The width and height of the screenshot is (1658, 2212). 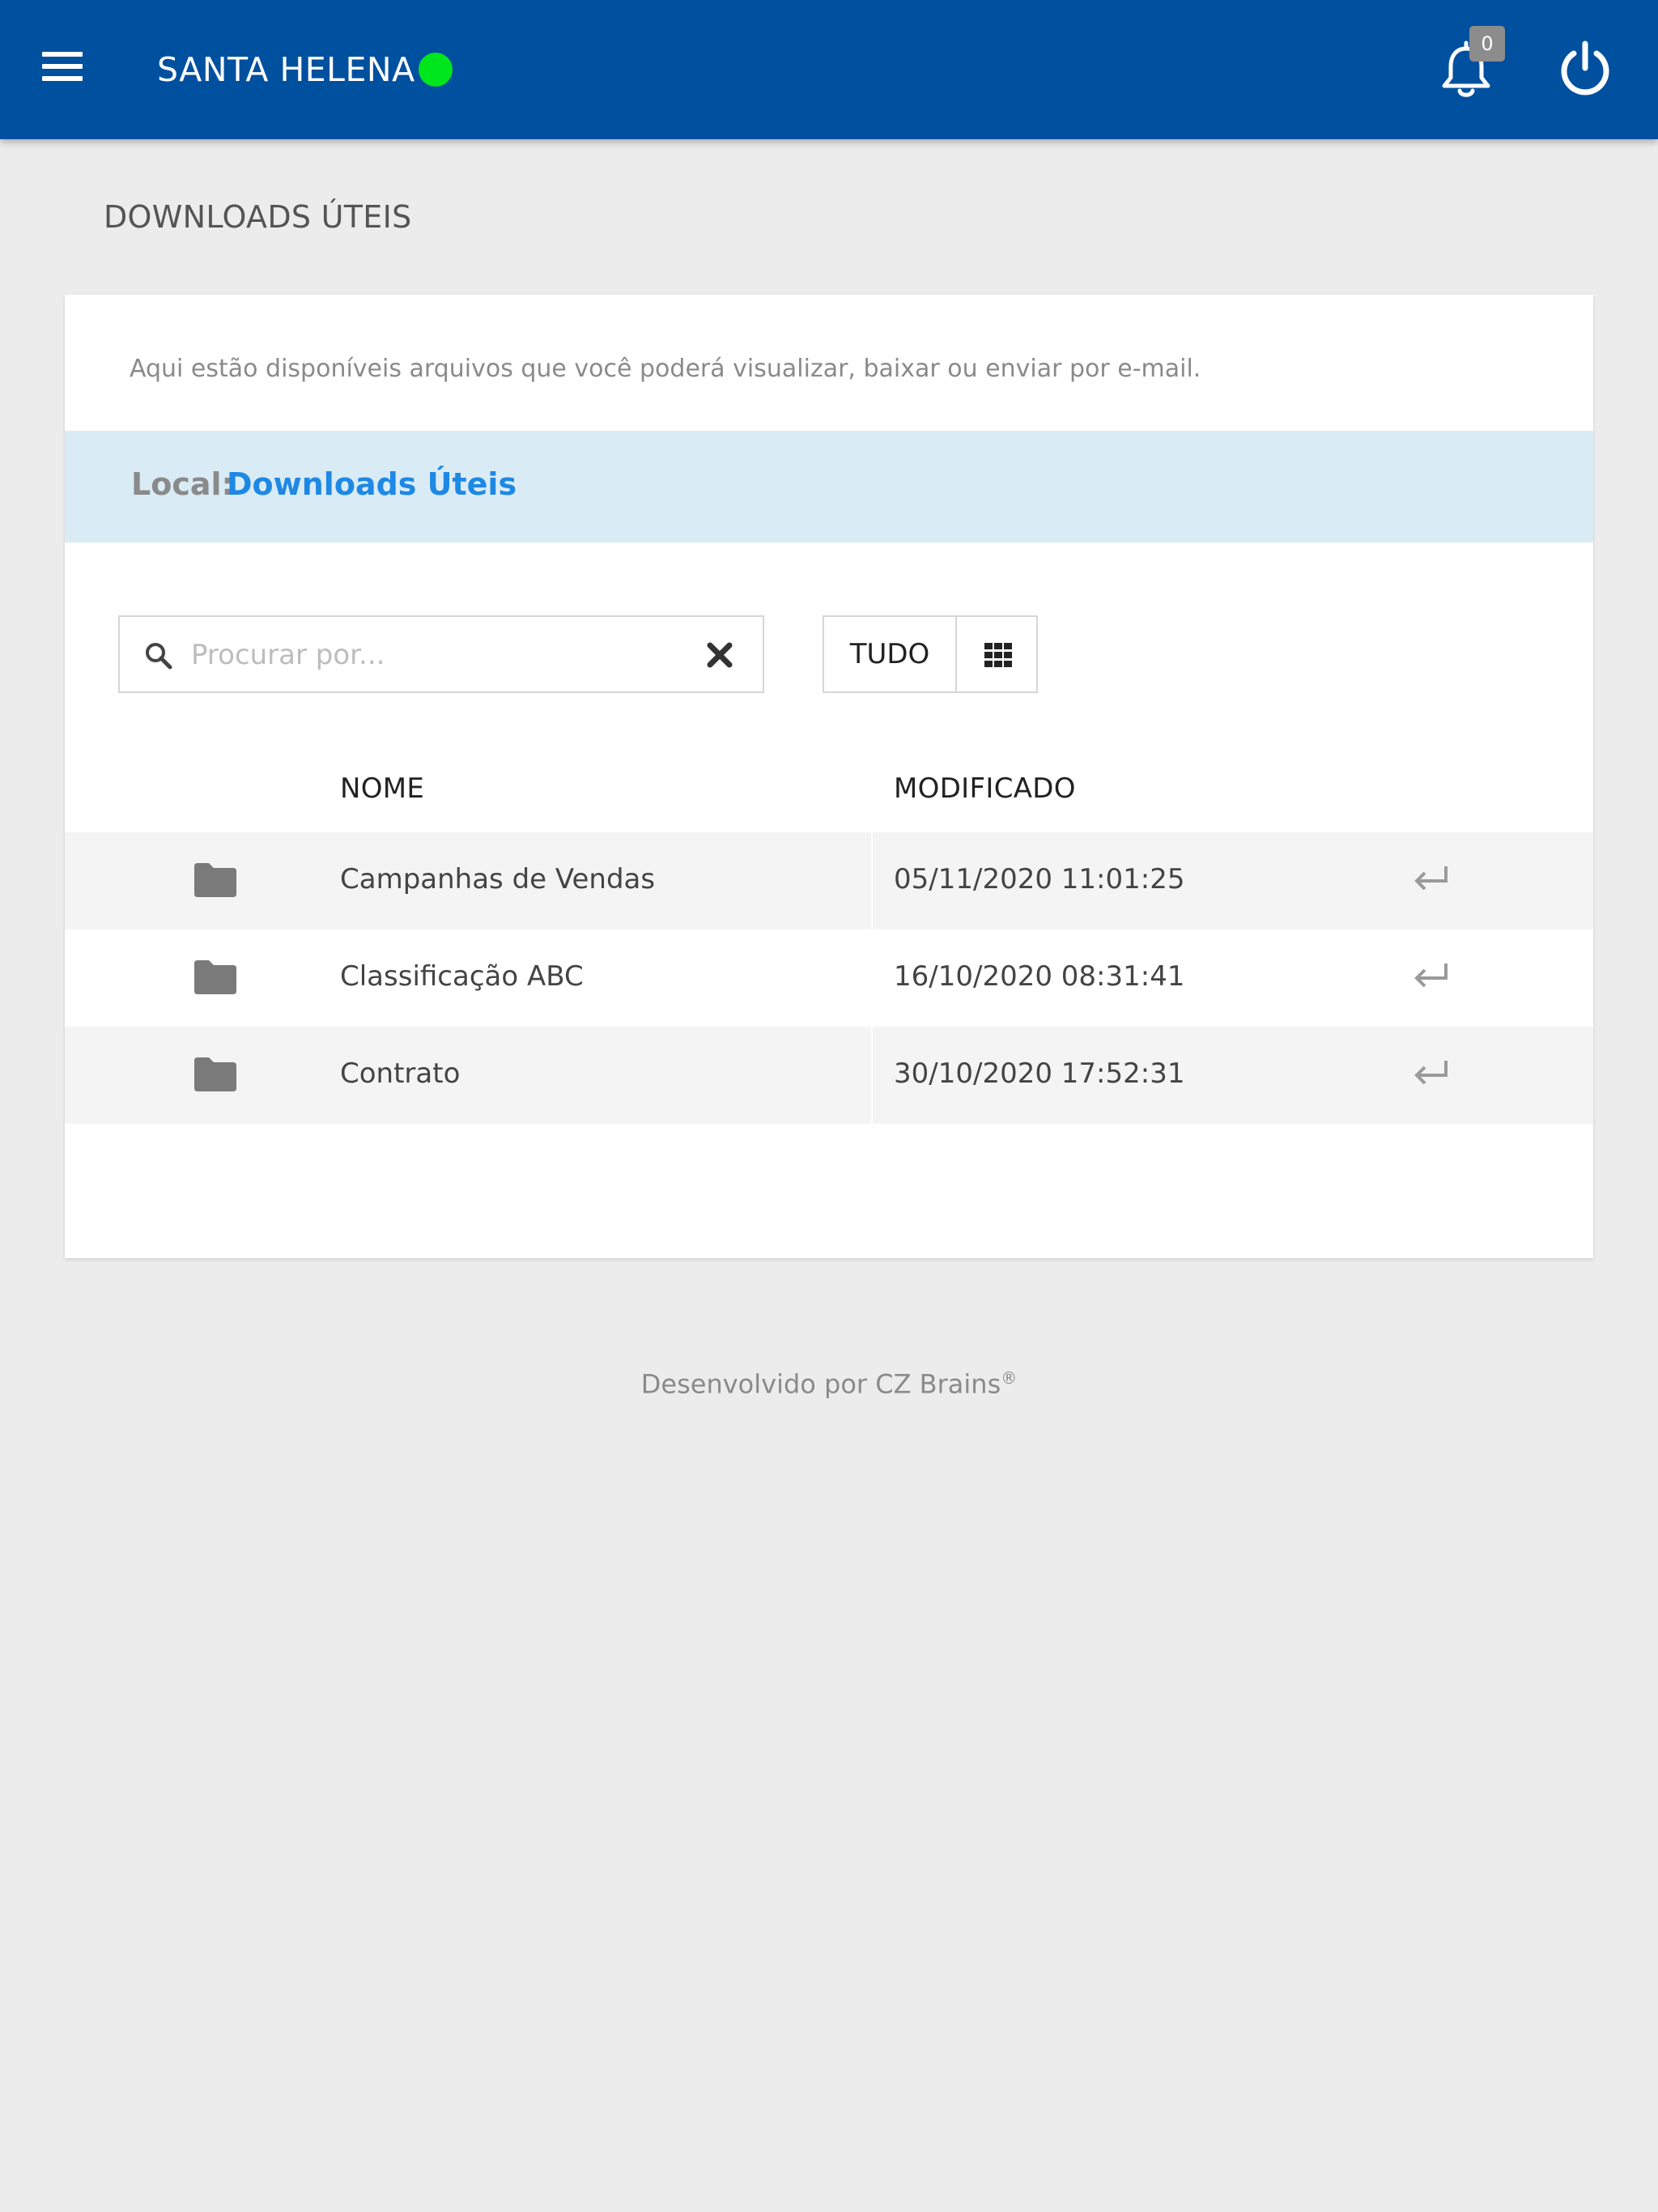 I want to click on location-label: Local:, so click(x=182, y=484).